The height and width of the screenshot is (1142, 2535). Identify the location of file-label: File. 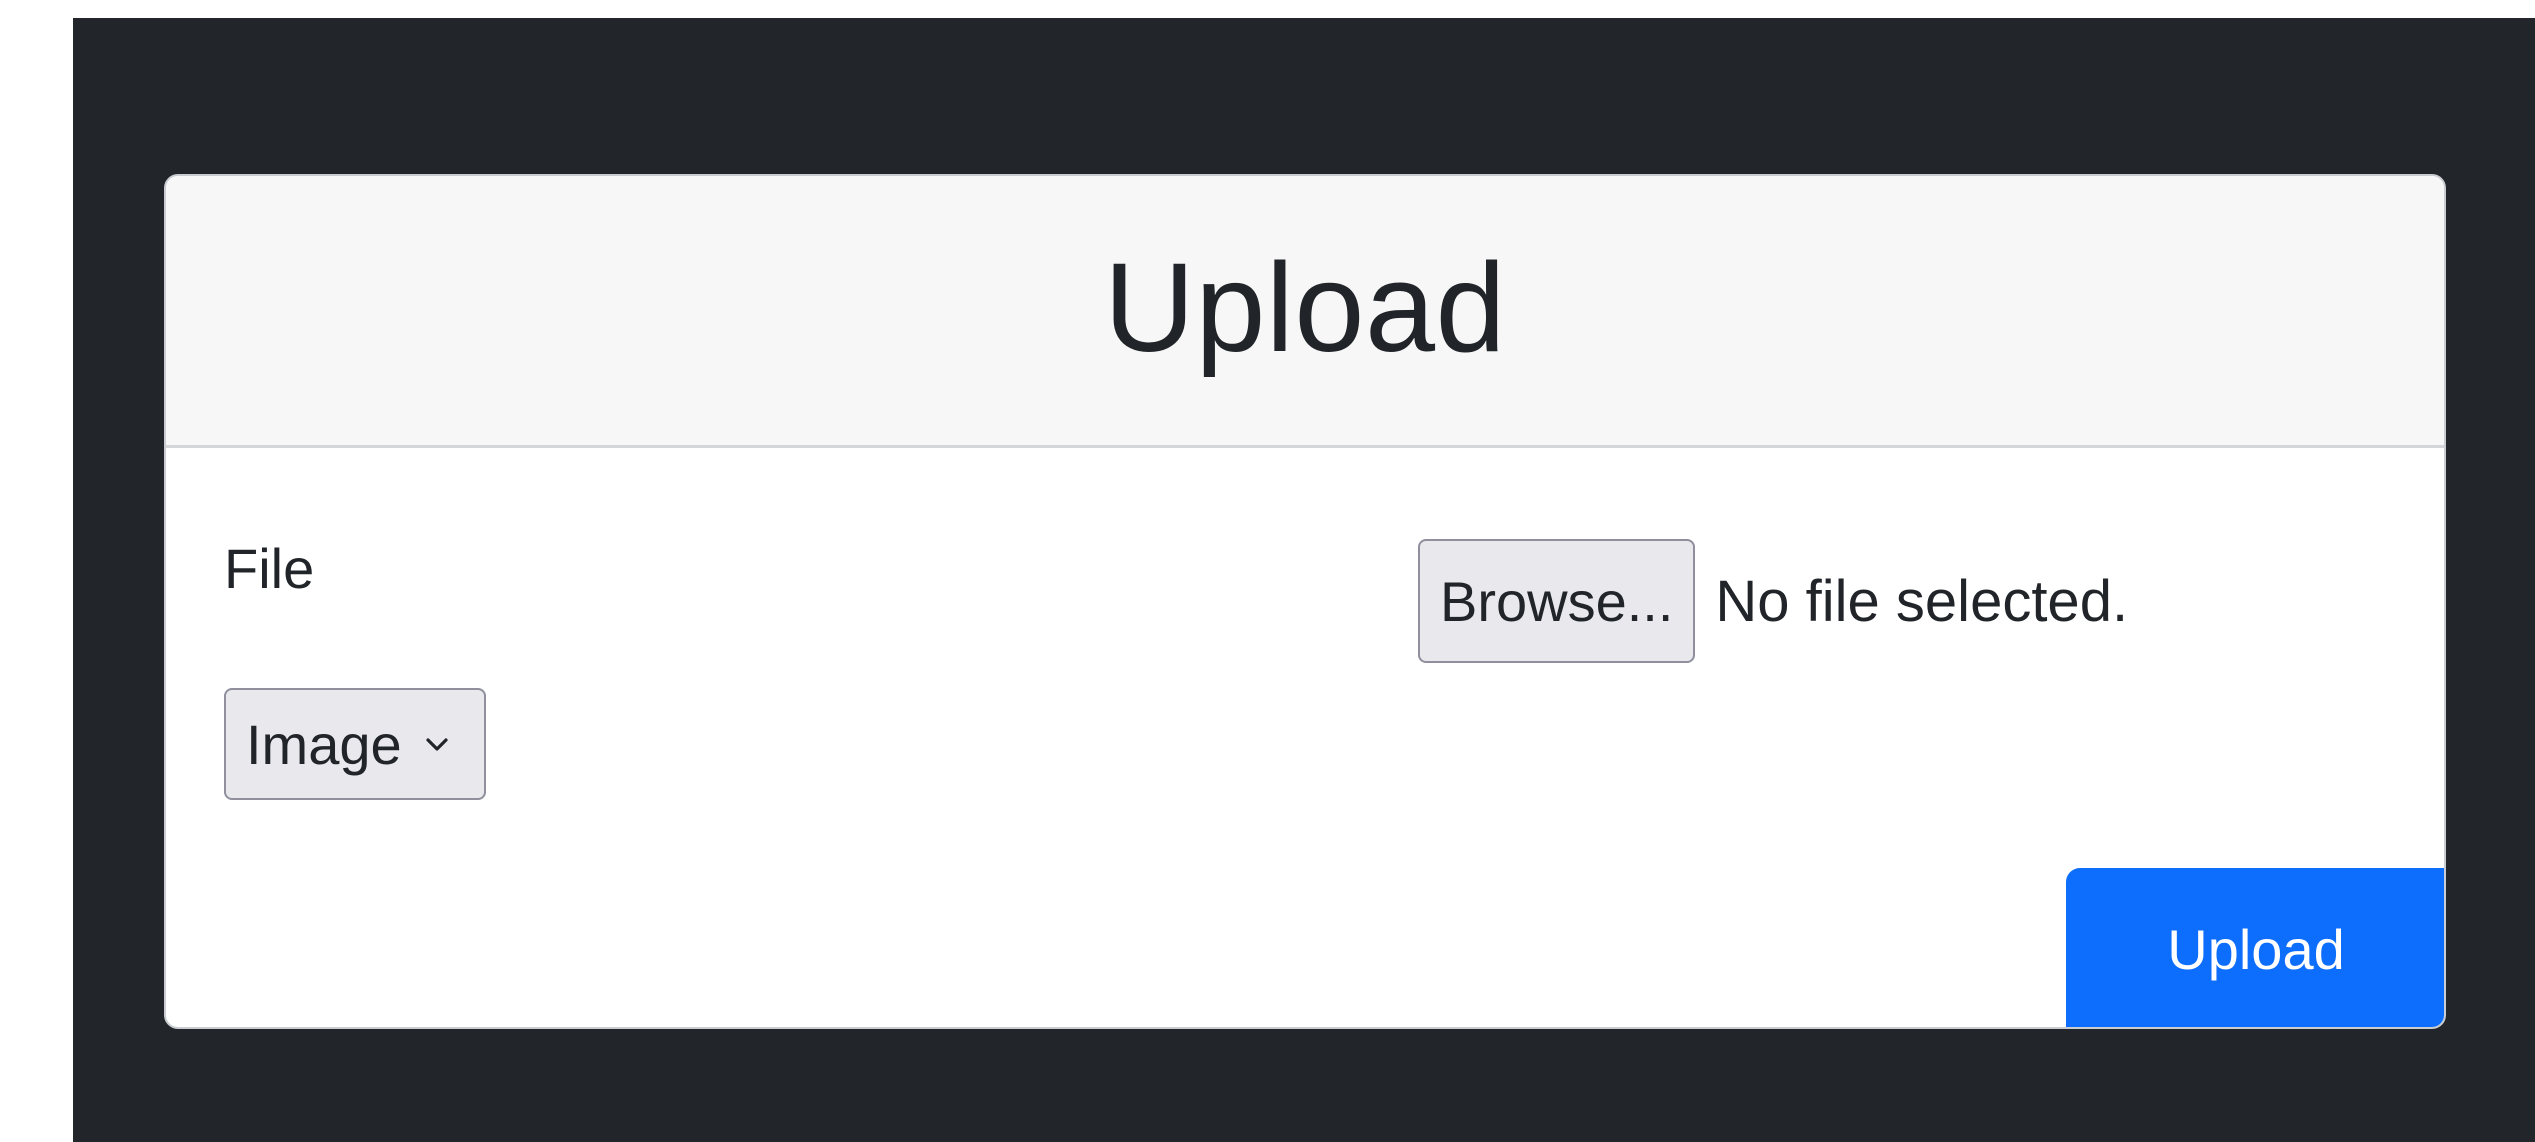
(269, 568).